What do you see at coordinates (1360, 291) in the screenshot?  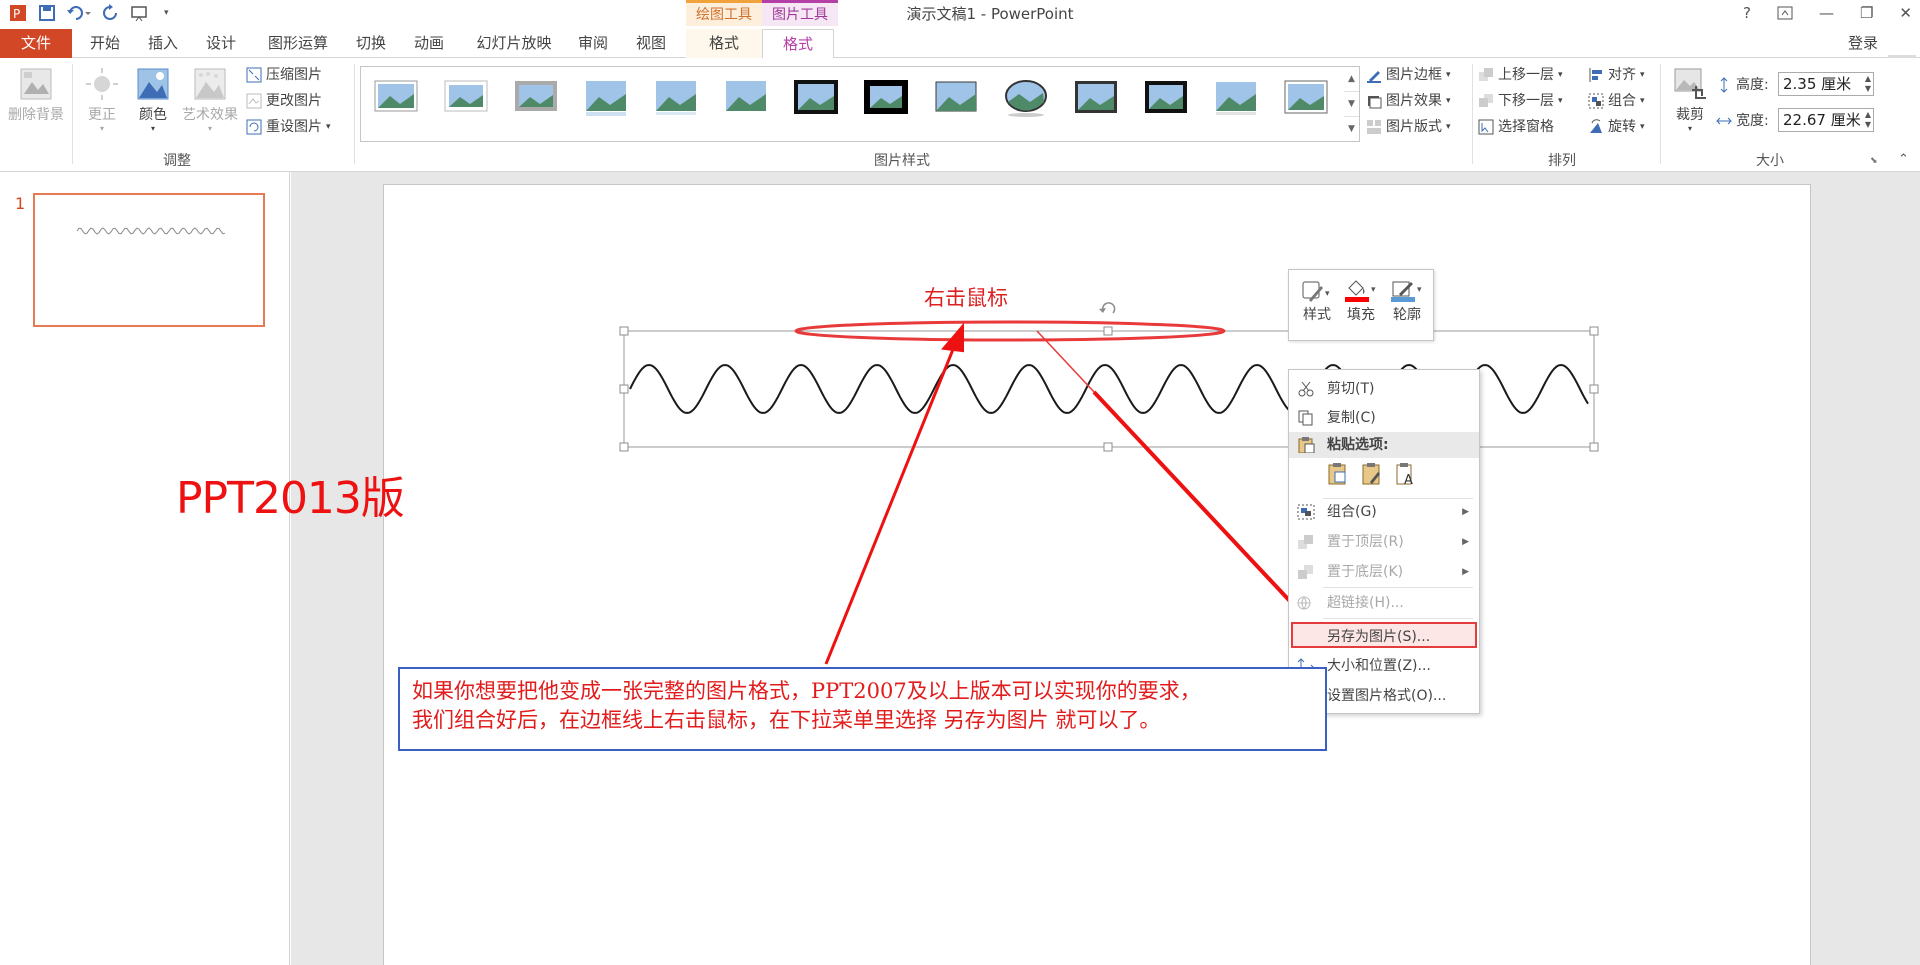 I see `fill-bucket-icon: ▾` at bounding box center [1360, 291].